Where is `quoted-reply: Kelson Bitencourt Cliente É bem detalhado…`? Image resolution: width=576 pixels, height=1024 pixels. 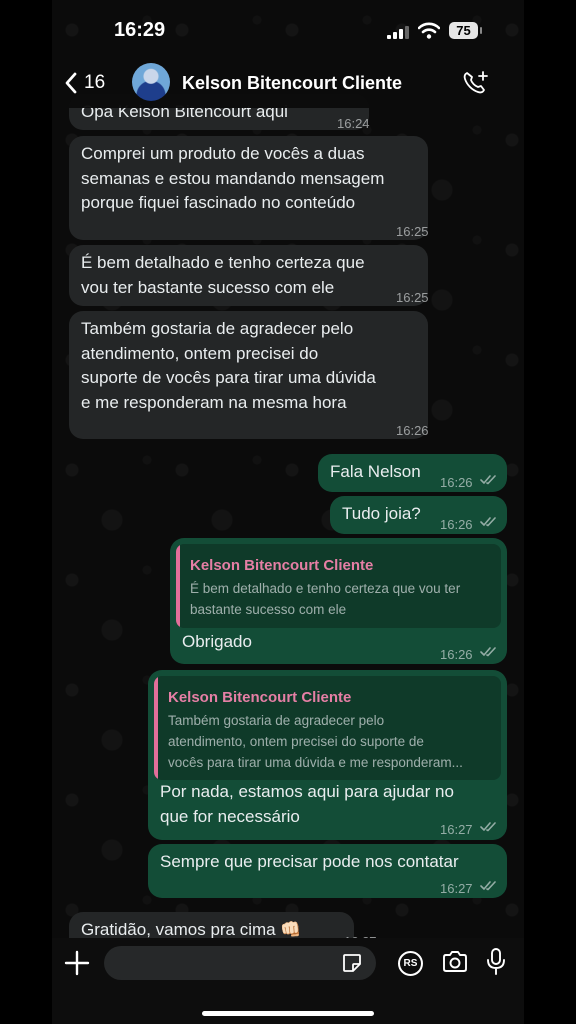 quoted-reply: Kelson Bitencourt Cliente É bem detalhado… is located at coordinates (338, 586).